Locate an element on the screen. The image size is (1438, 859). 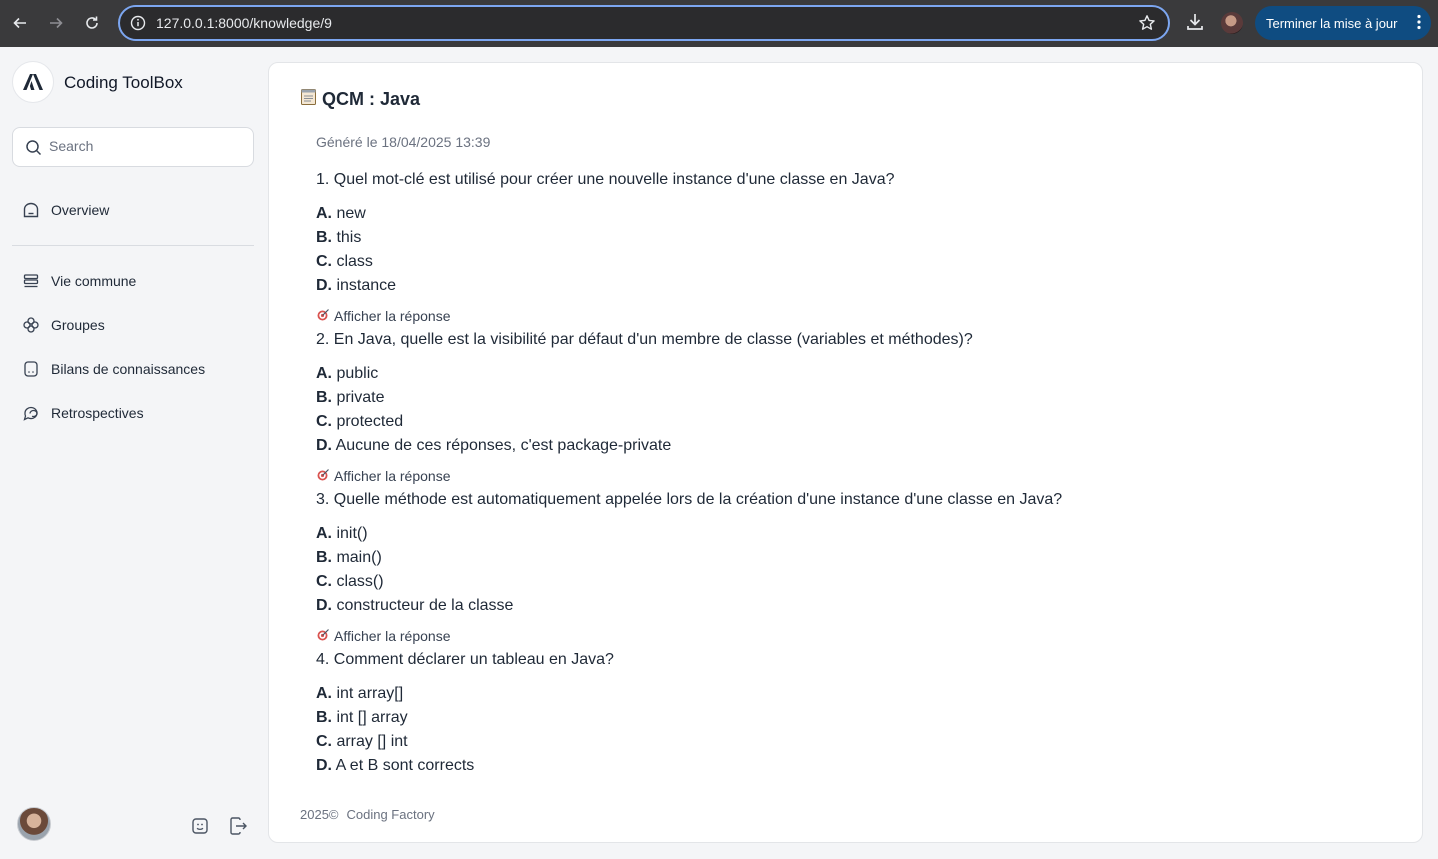
footer: 2025© Coding Factory is located at coordinates (367, 814).